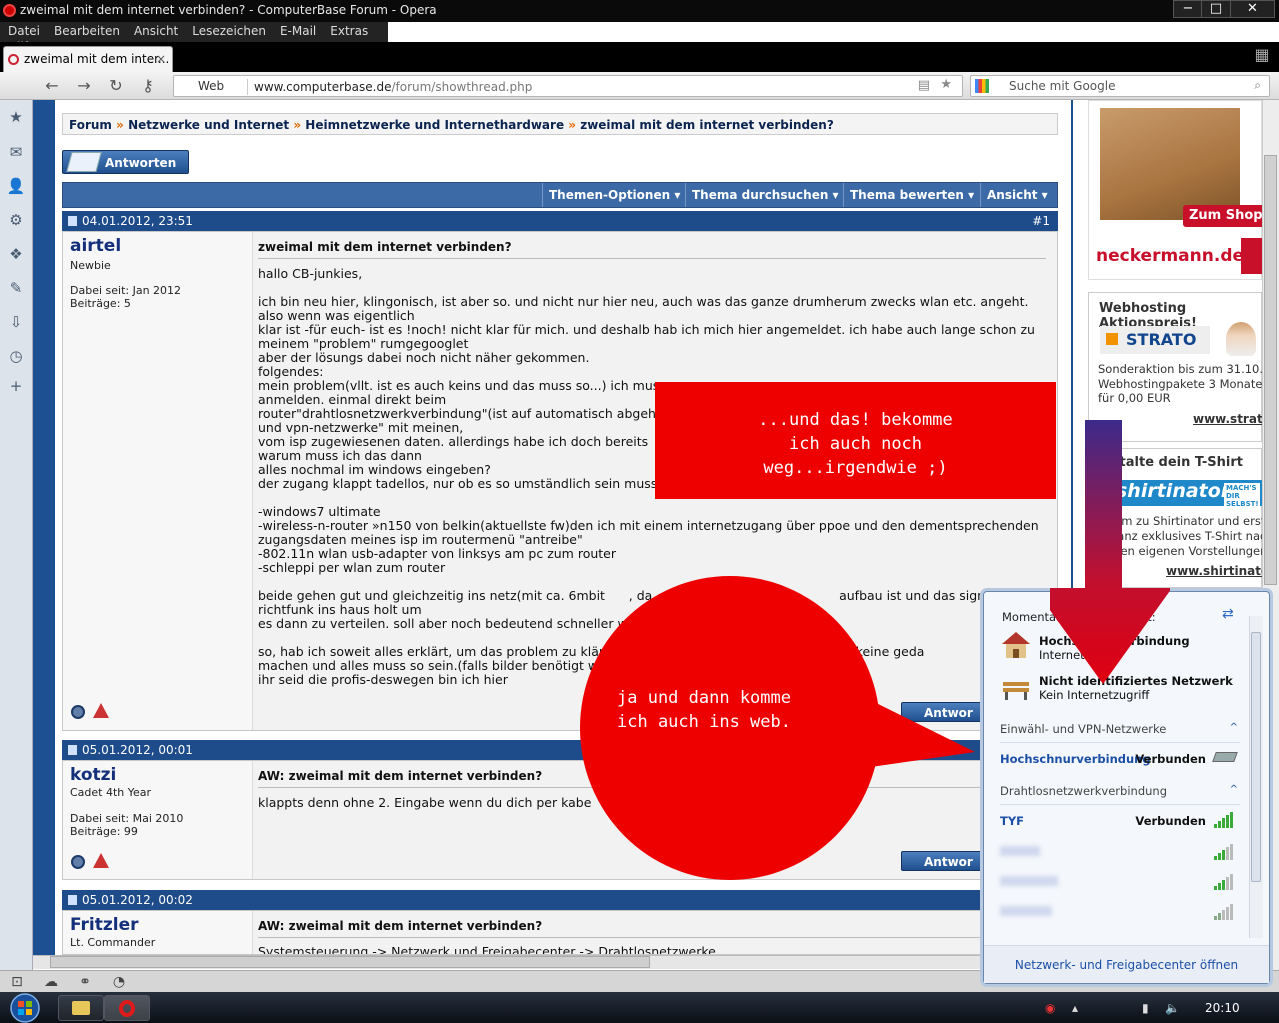  Describe the element at coordinates (1270, 370) in the screenshot. I see `vertical-scroll-thumb` at that location.